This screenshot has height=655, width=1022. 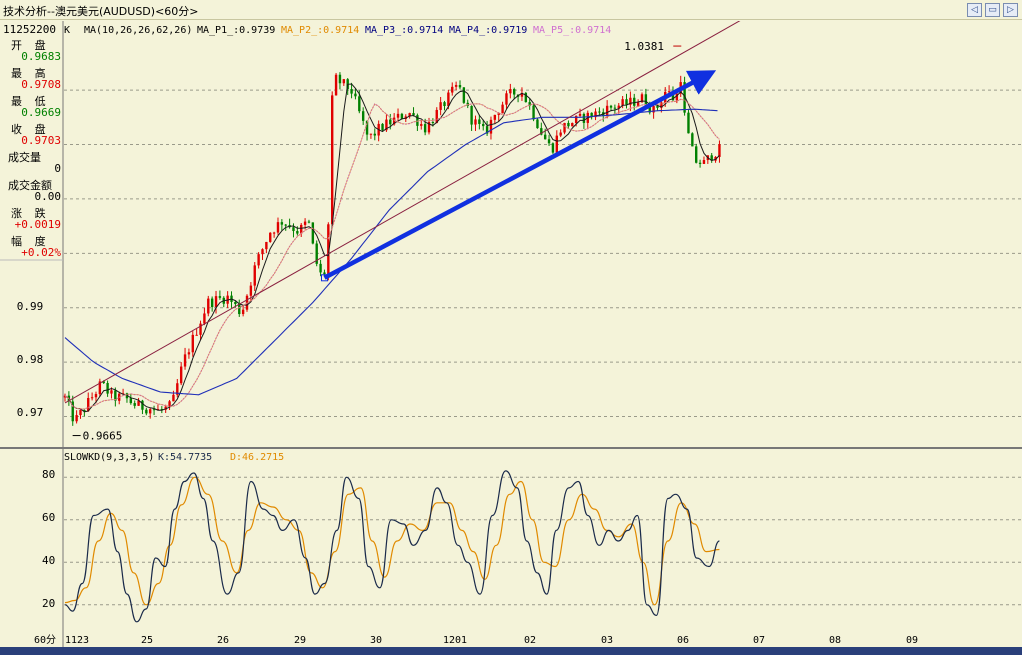 What do you see at coordinates (607, 640) in the screenshot?
I see `x-tick-label: 03` at bounding box center [607, 640].